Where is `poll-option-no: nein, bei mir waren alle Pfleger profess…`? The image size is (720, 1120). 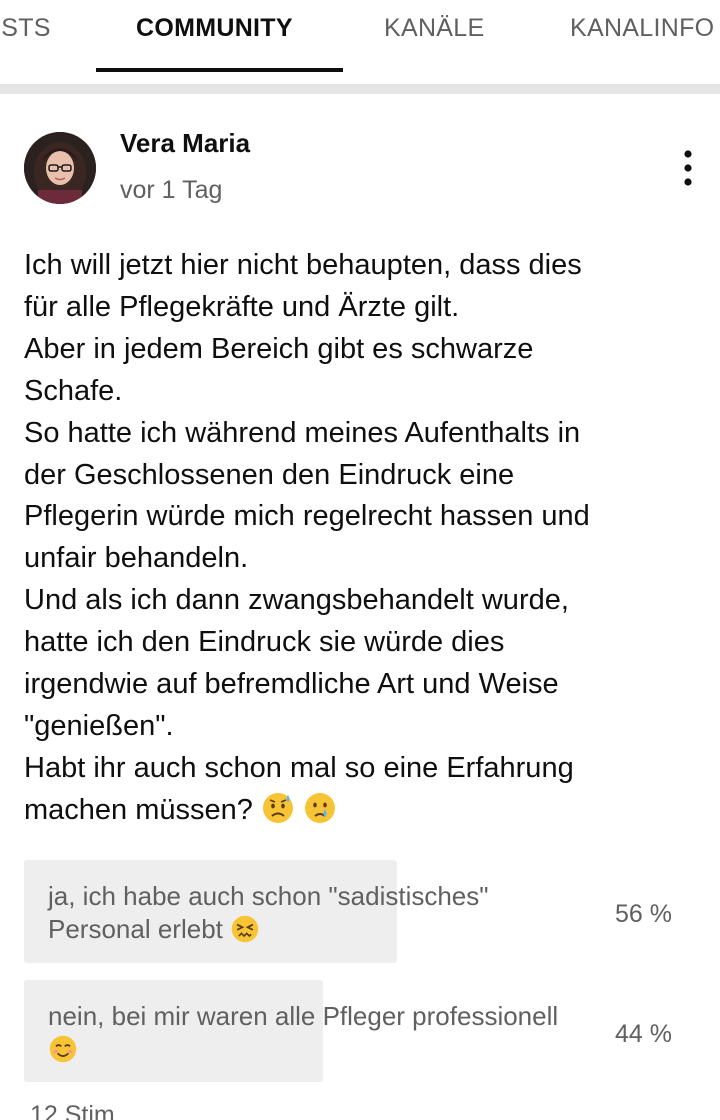
poll-option-no: nein, bei mir waren alle Pfleger profess… is located at coordinates (360, 1031).